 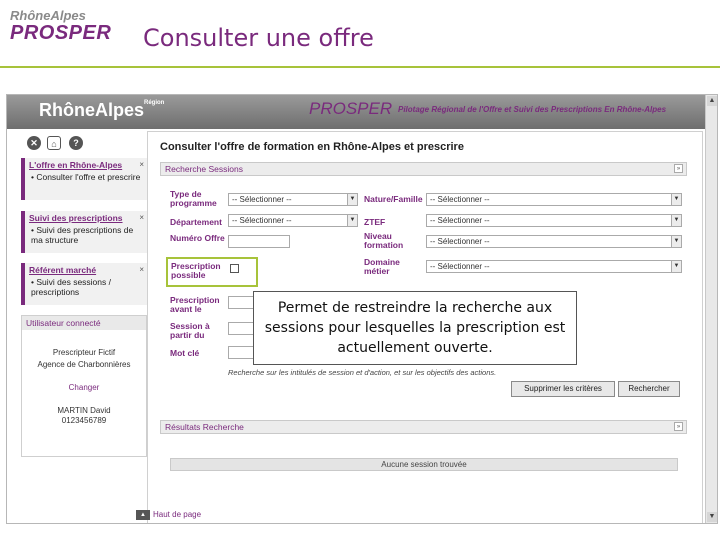 I want to click on user-name: Prescripteur Fictif, so click(x=84, y=352).